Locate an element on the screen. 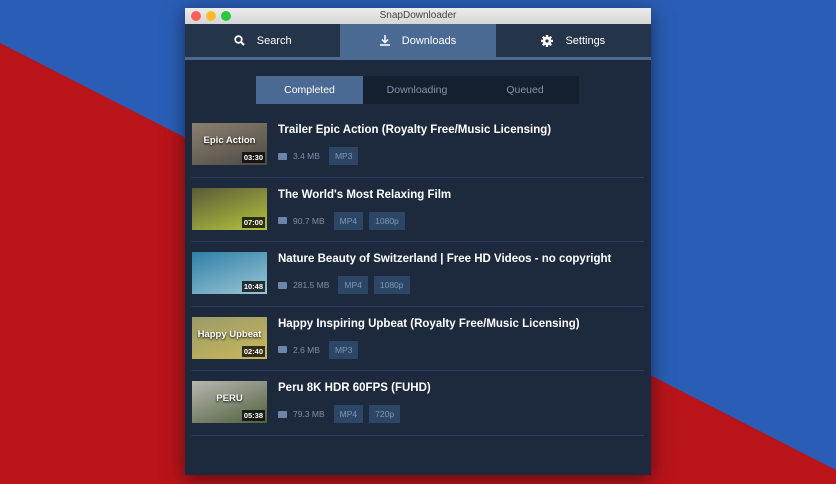  minimize-button is located at coordinates (211, 16).